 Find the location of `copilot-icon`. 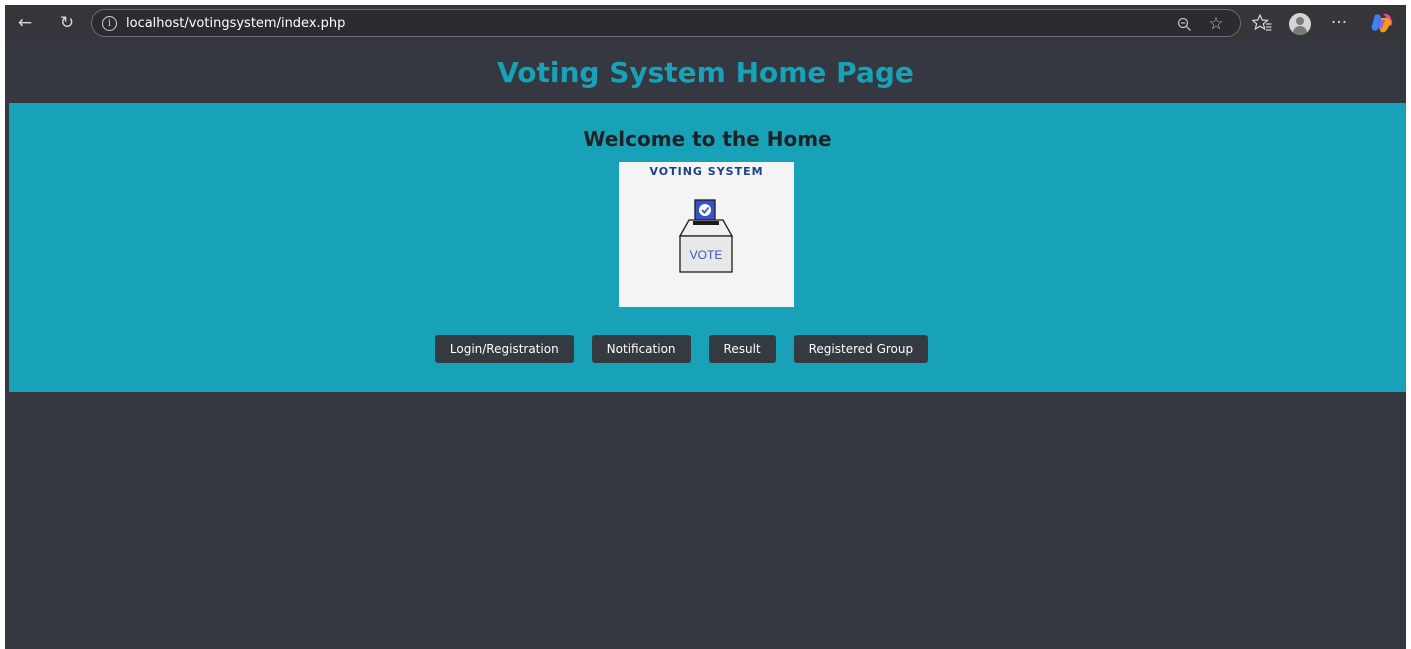

copilot-icon is located at coordinates (1382, 23).